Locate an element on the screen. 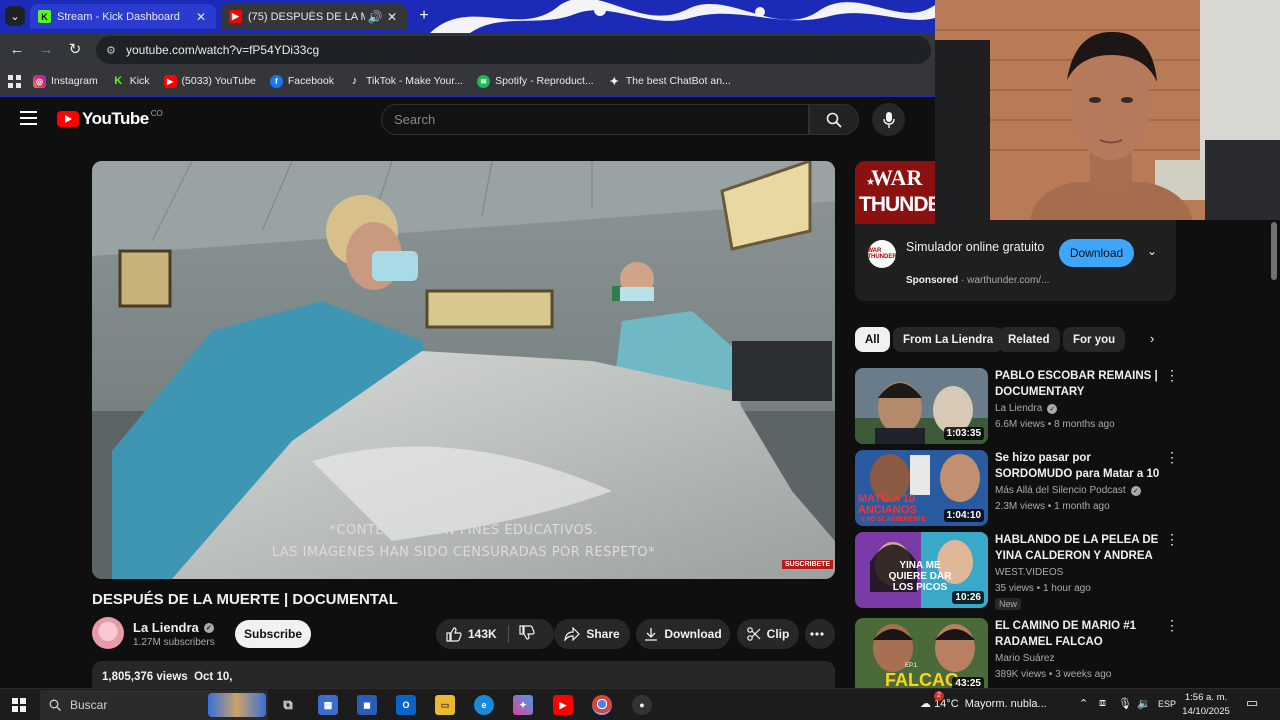  recommended-title: PABLO ESCOBAR REMAINS | DOCUMENTARY is located at coordinates (1076, 384).